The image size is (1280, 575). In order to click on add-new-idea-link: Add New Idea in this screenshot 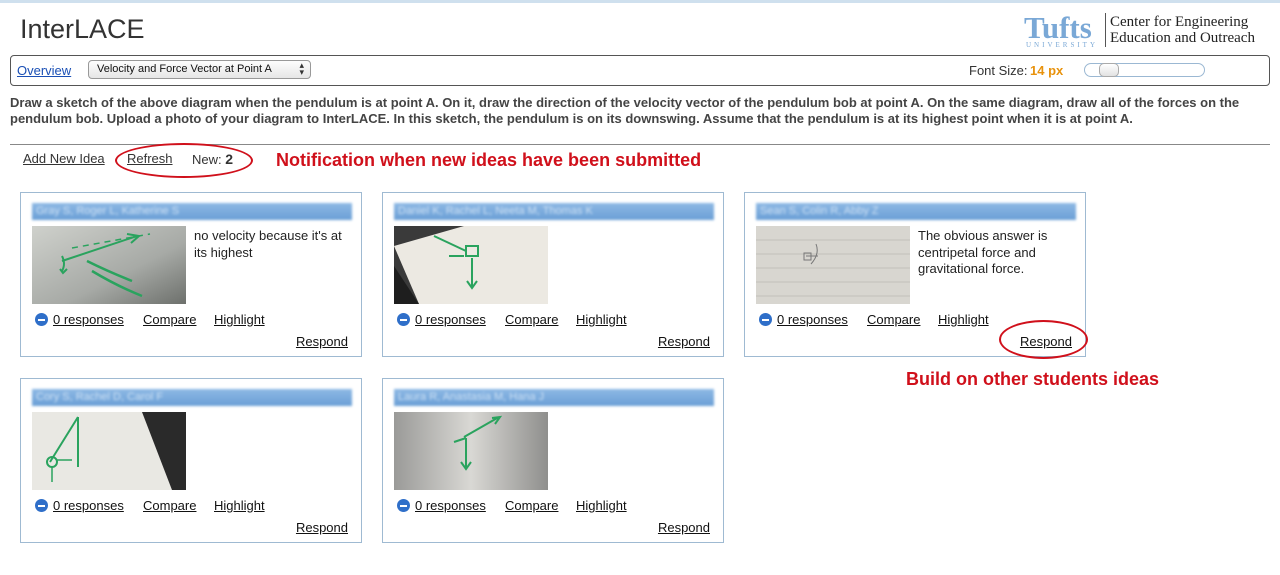, I will do `click(64, 158)`.